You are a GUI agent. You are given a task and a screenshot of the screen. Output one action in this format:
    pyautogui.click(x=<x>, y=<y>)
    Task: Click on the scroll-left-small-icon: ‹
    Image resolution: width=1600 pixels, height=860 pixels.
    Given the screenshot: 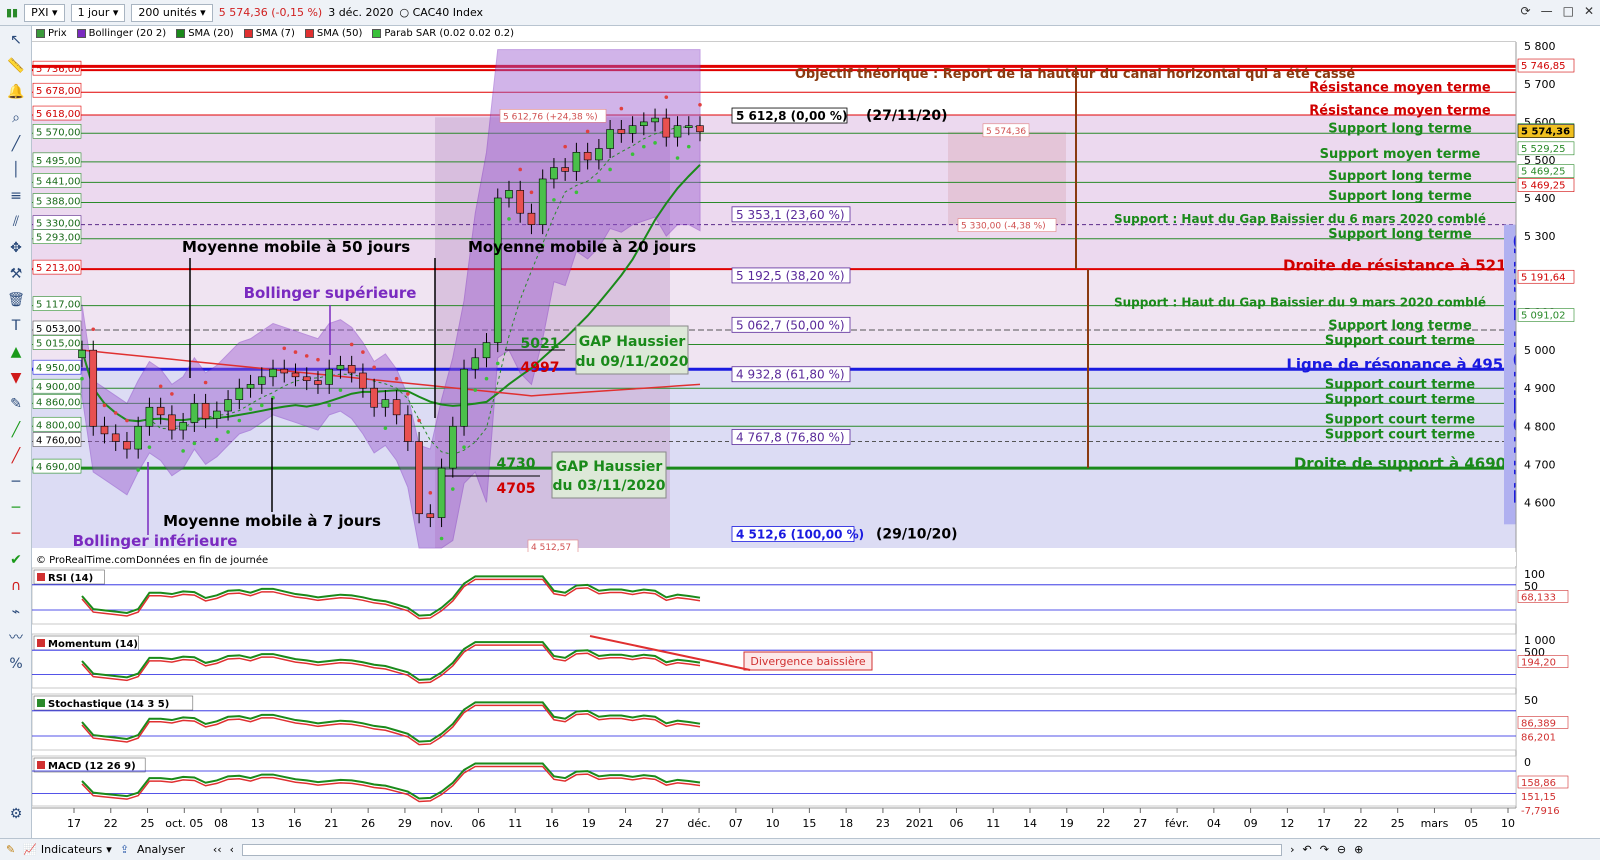 What is the action you would take?
    pyautogui.click(x=232, y=849)
    